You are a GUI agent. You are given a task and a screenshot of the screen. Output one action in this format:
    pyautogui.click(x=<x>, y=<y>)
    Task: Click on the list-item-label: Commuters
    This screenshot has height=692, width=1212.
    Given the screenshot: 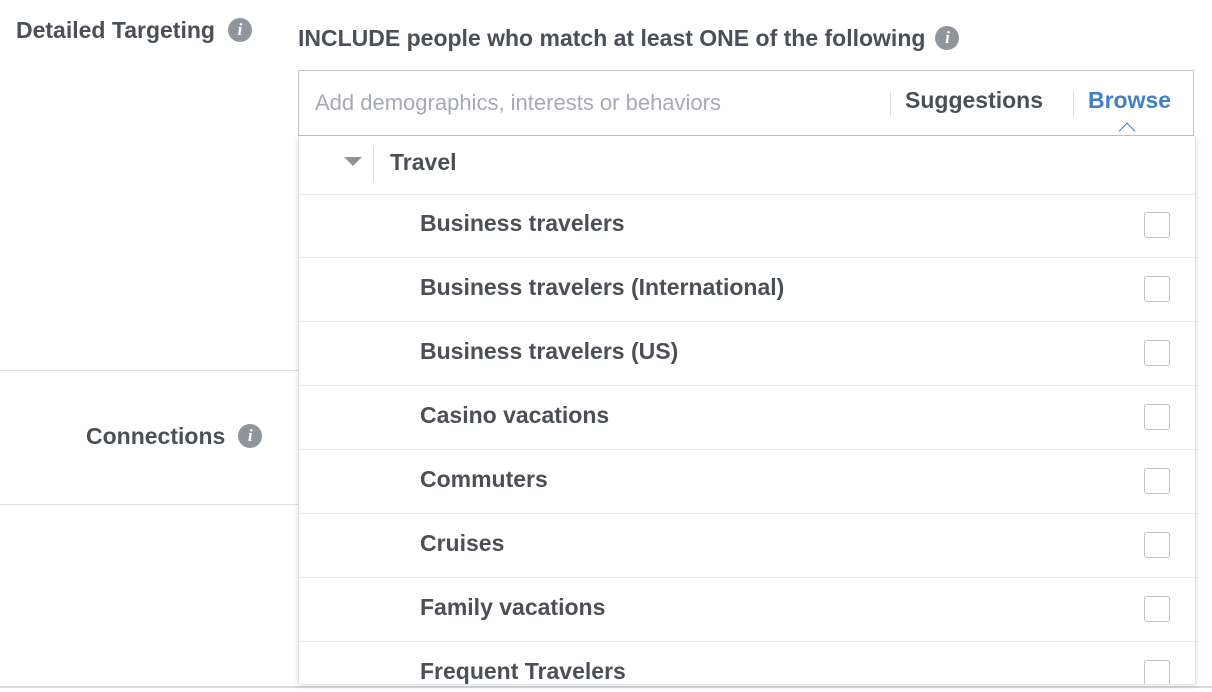 What is the action you would take?
    pyautogui.click(x=484, y=479)
    